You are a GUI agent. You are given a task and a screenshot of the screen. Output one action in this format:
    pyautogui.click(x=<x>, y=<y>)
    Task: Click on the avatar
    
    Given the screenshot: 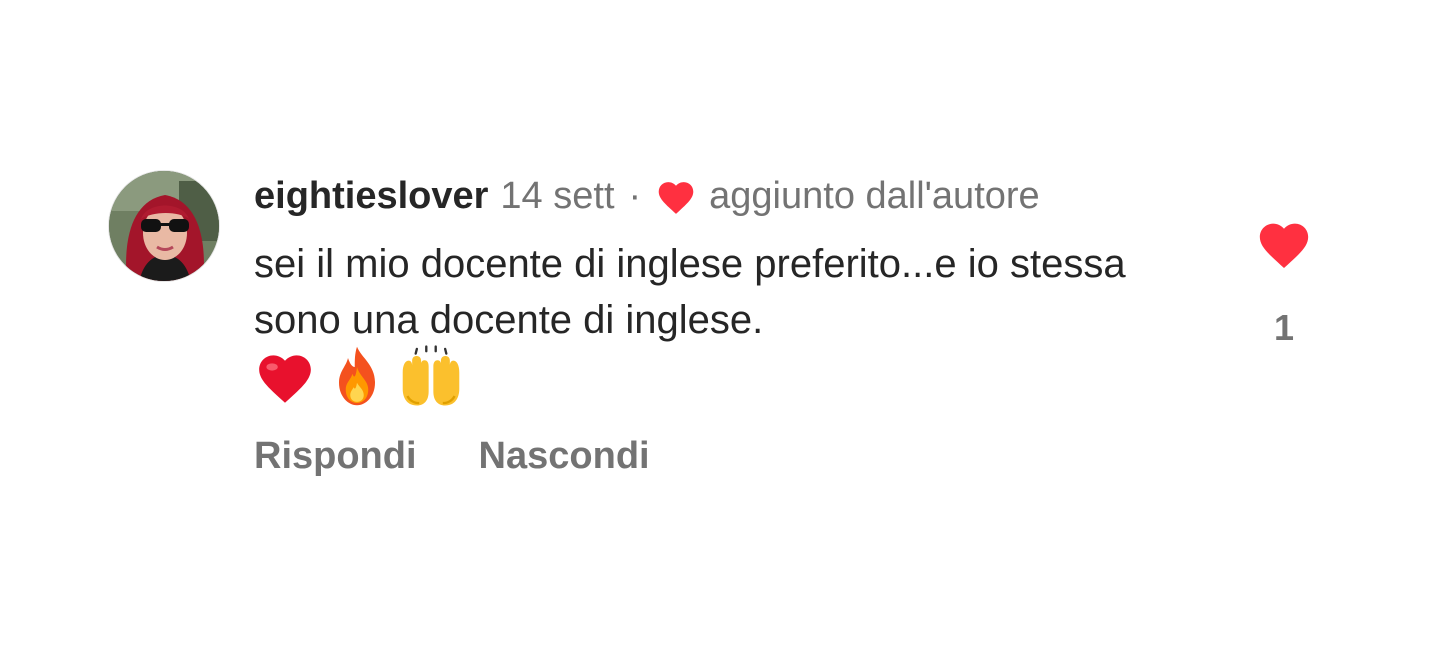 What is the action you would take?
    pyautogui.click(x=164, y=226)
    